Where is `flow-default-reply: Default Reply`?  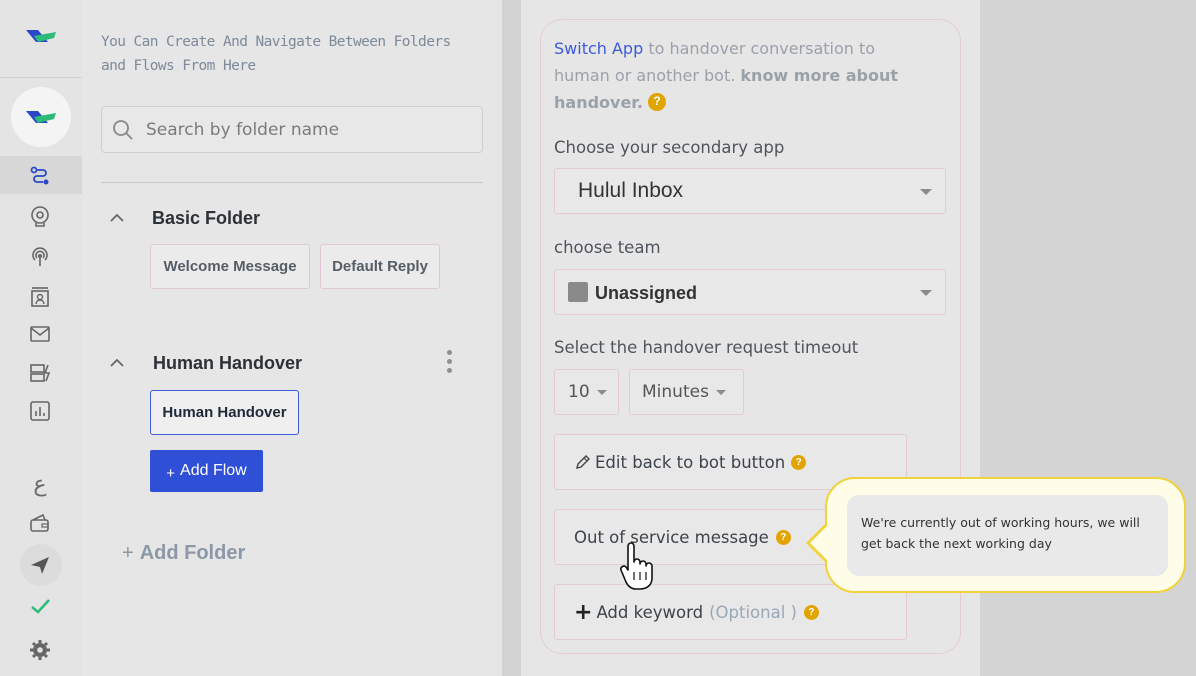
flow-default-reply: Default Reply is located at coordinates (380, 266).